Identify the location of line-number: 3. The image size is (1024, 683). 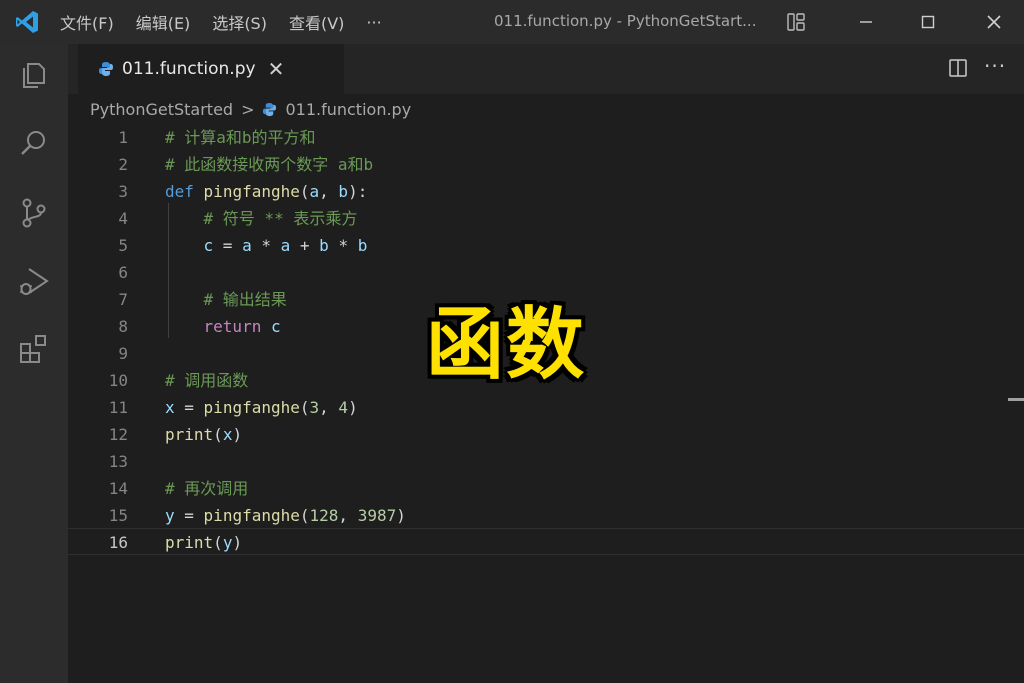
(123, 191).